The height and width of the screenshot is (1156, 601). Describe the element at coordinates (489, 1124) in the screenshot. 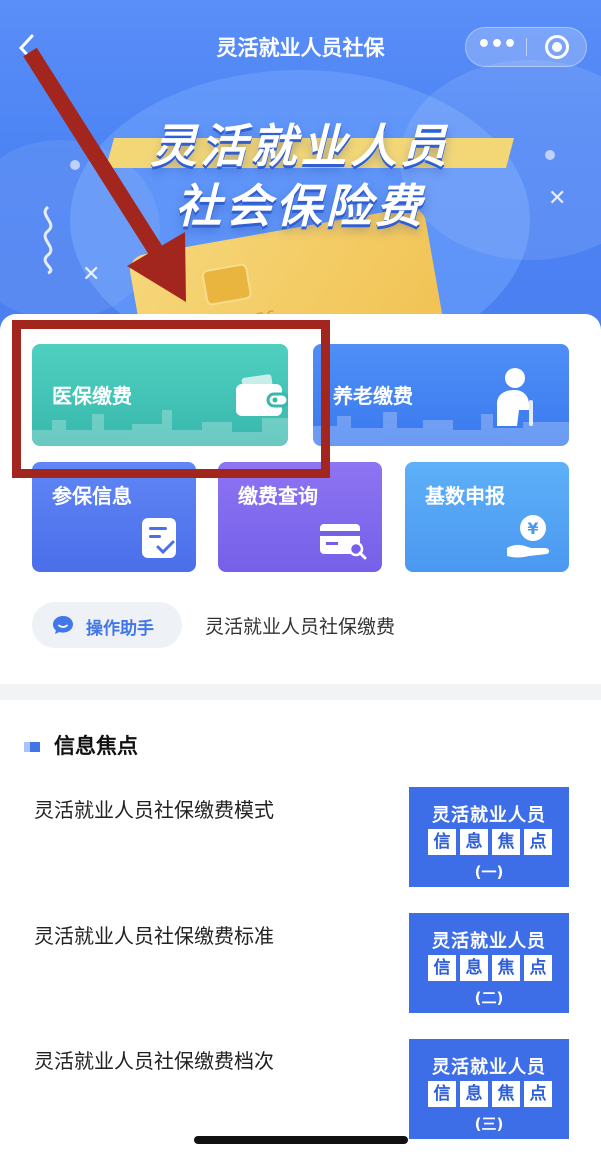

I see `thumb-index: (三)` at that location.